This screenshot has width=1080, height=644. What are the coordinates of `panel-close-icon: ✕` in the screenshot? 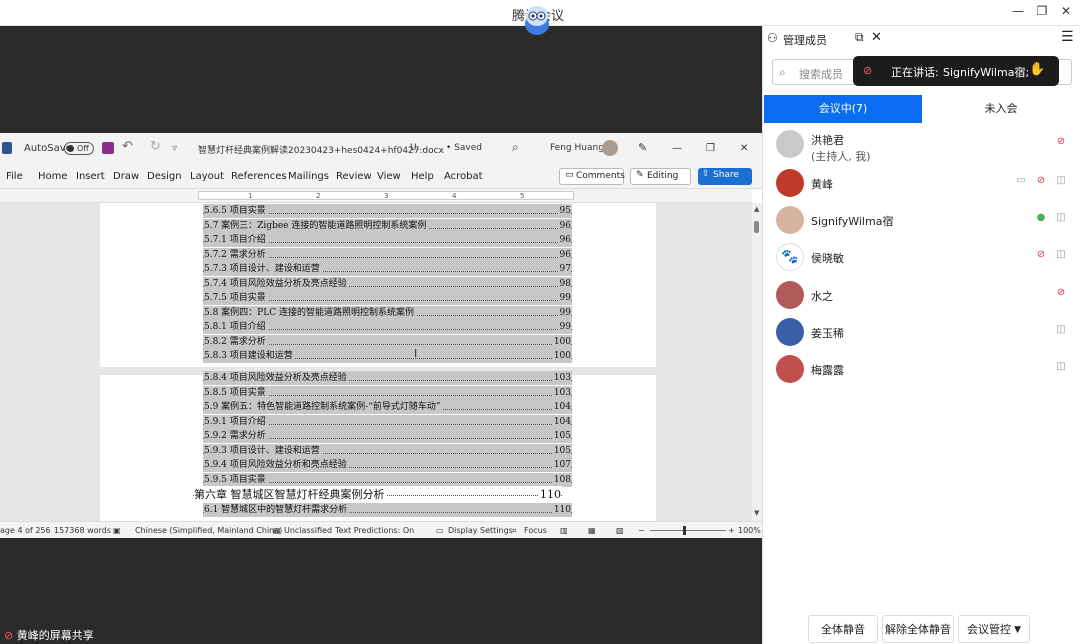 It's located at (876, 37).